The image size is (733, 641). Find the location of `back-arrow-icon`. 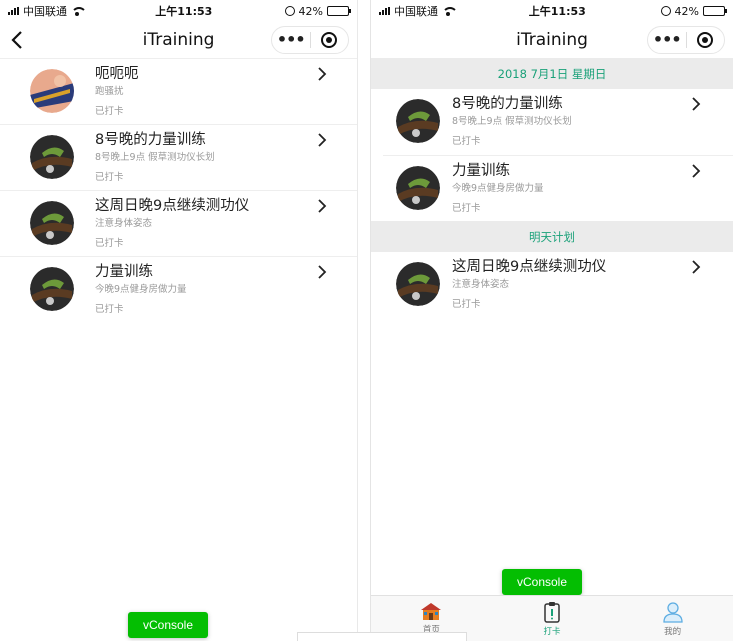

back-arrow-icon is located at coordinates (19, 40).